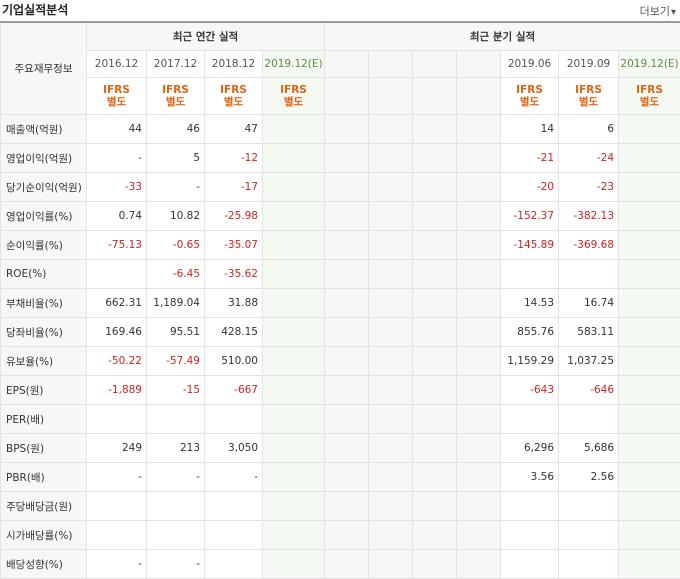  Describe the element at coordinates (117, 129) in the screenshot. I see `annual-cell: 44` at that location.